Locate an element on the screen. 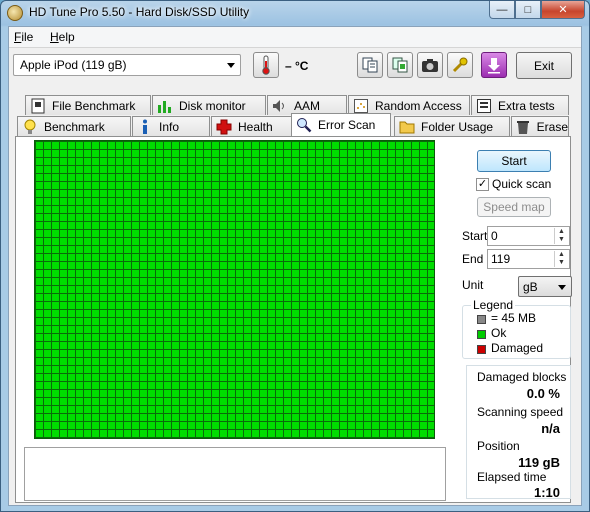  close-icon: ✕ is located at coordinates (563, 10).